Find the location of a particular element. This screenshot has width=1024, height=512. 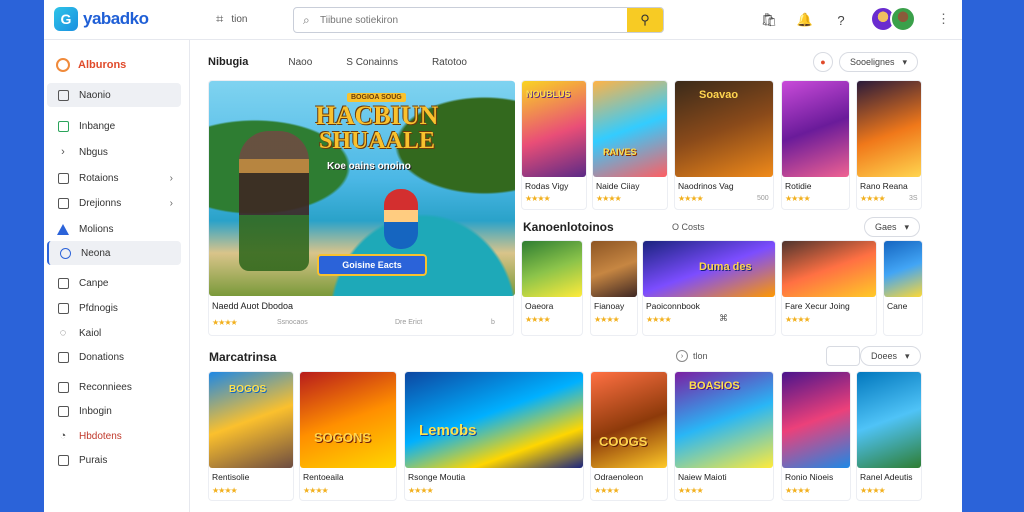

game-art: Lemobs is located at coordinates (494, 420).